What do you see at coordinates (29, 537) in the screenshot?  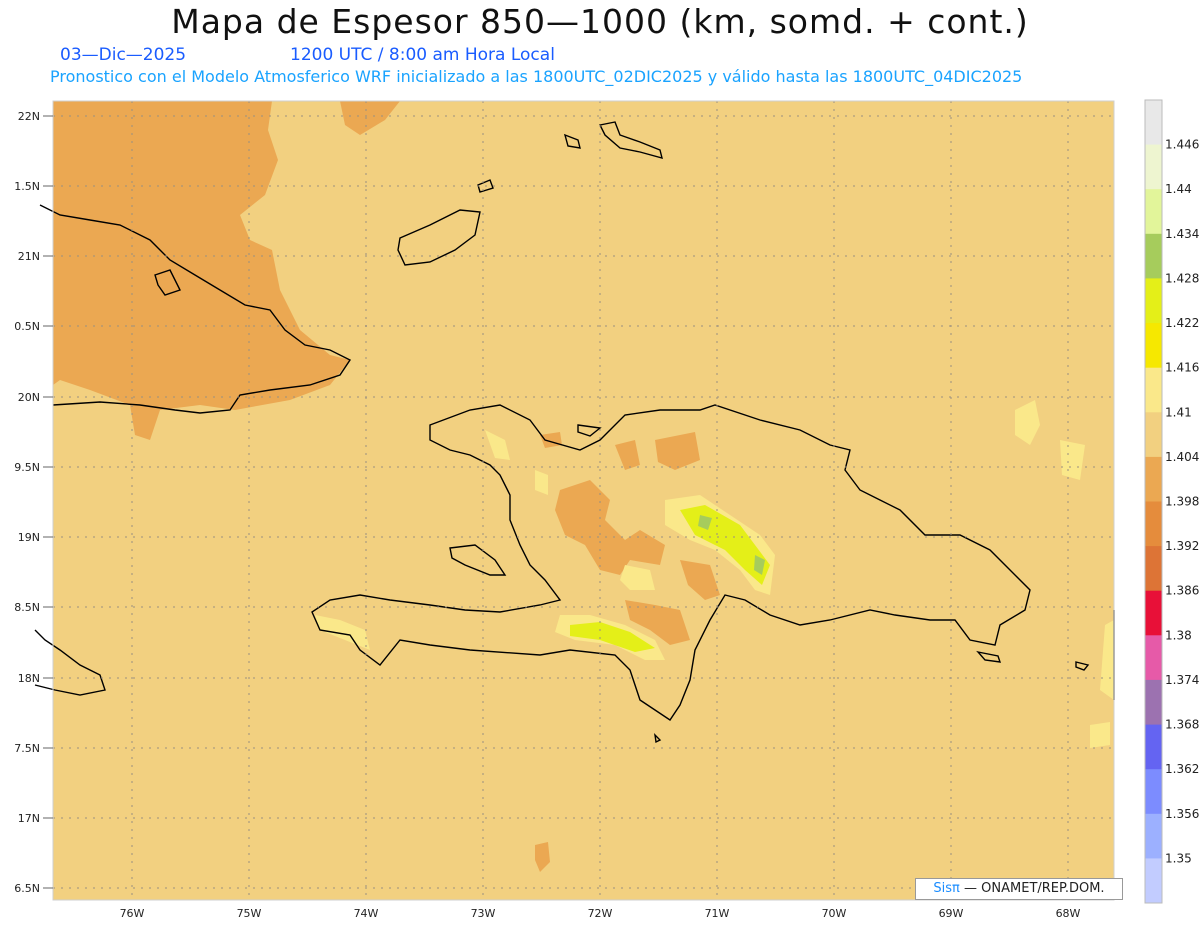 I see `lat-label: 19N` at bounding box center [29, 537].